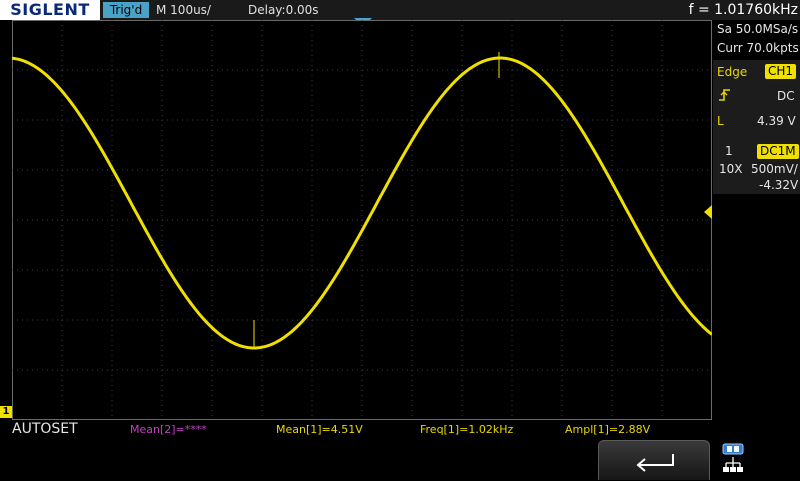 This screenshot has height=481, width=800. Describe the element at coordinates (45, 429) in the screenshot. I see `autoset-label: AUTOSET` at that location.